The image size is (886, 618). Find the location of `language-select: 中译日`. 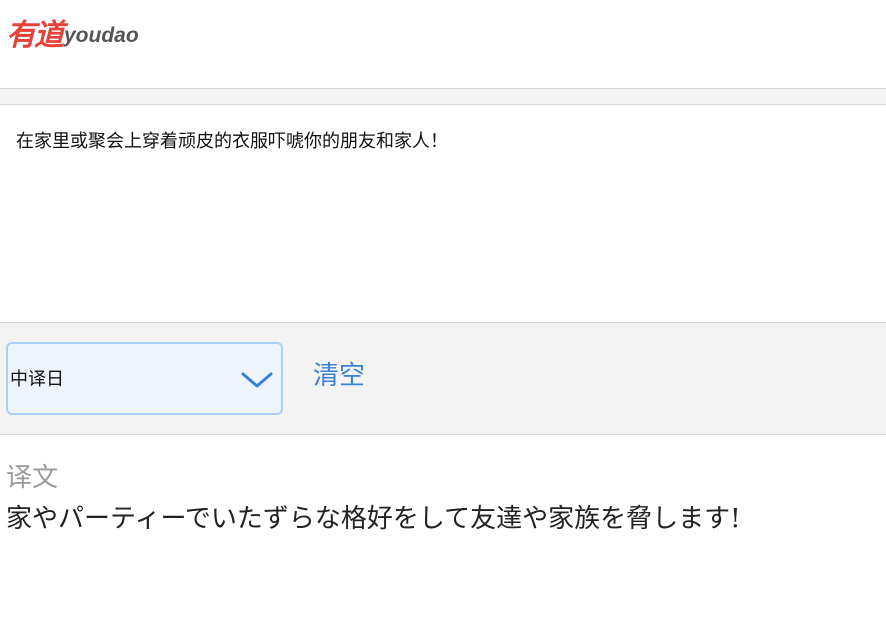

language-select: 中译日 is located at coordinates (144, 378).